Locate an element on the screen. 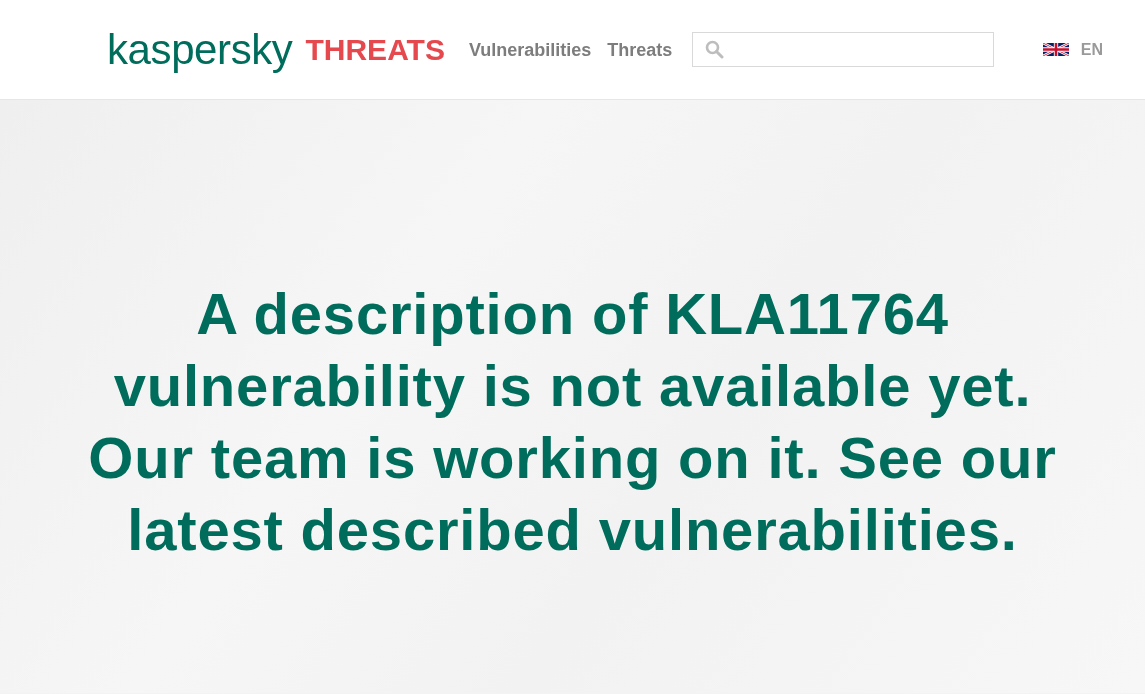  search-field is located at coordinates (843, 49).